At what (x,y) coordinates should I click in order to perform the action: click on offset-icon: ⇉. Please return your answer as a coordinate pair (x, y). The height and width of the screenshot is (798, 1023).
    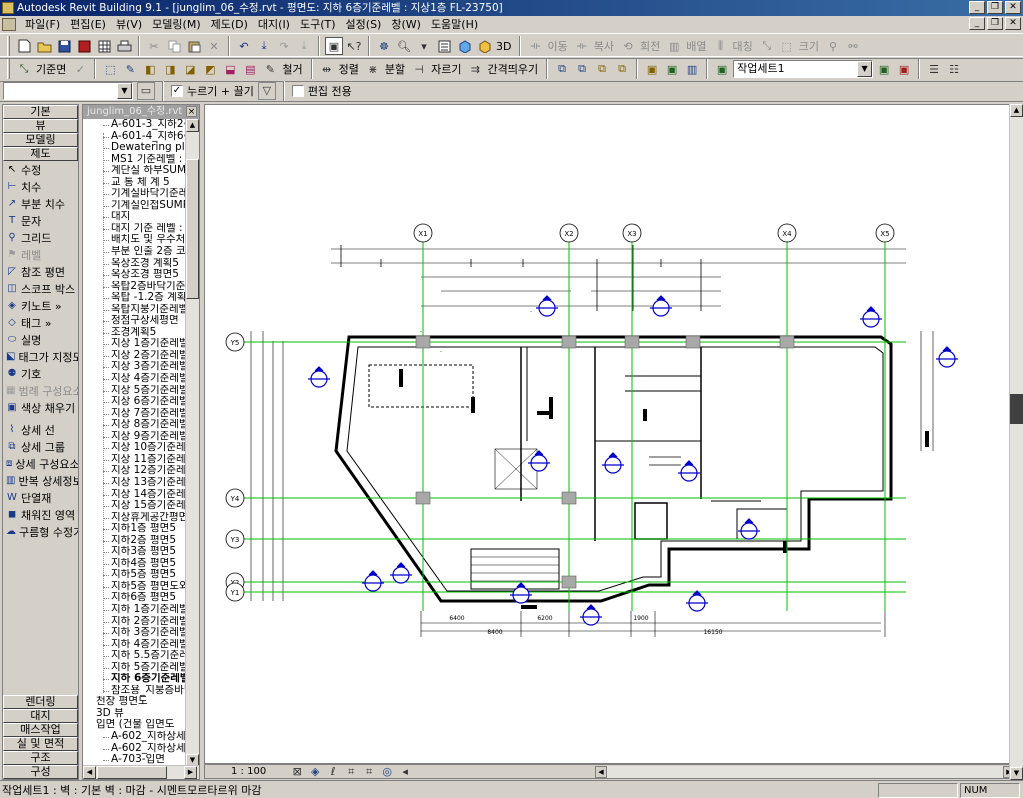
    Looking at the image, I should click on (476, 69).